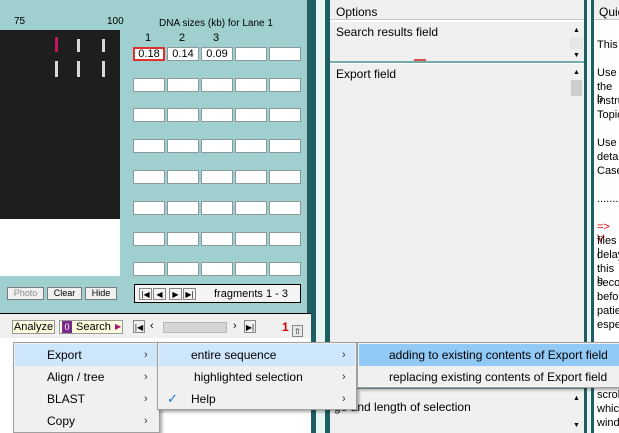 This screenshot has height=433, width=619. I want to click on export-field-label: Export field, so click(366, 74).